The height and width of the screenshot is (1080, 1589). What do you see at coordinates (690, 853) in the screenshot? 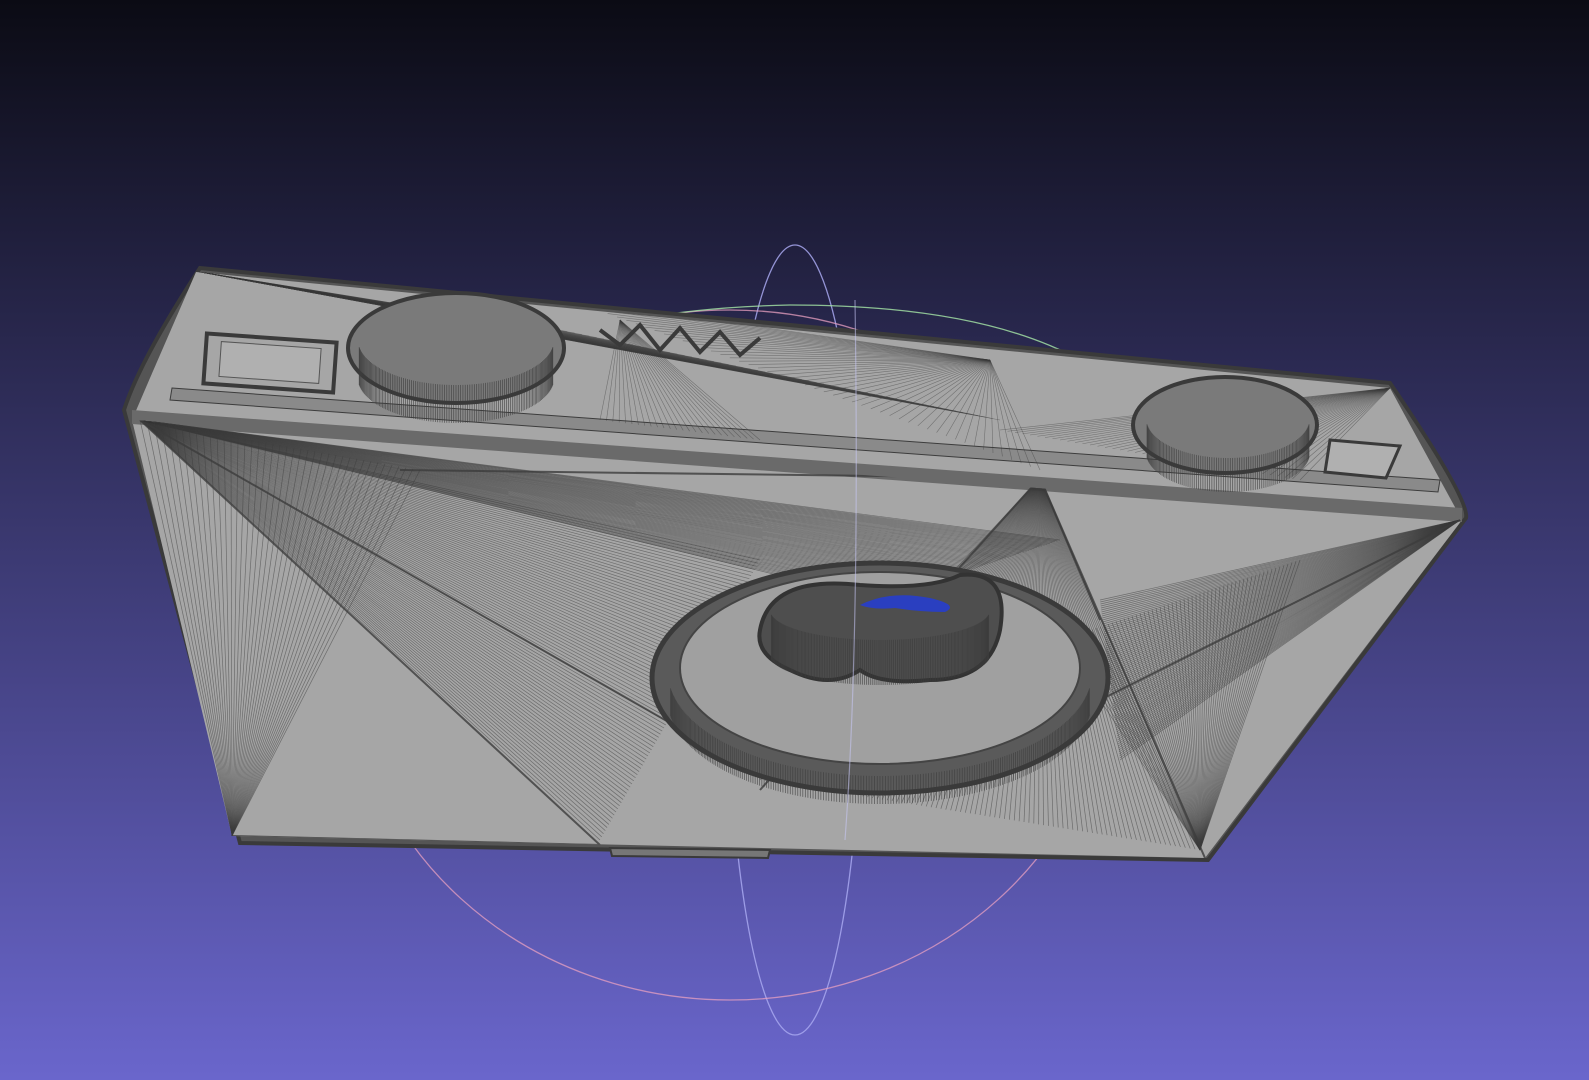
I see `mesh-bottom-tab` at bounding box center [690, 853].